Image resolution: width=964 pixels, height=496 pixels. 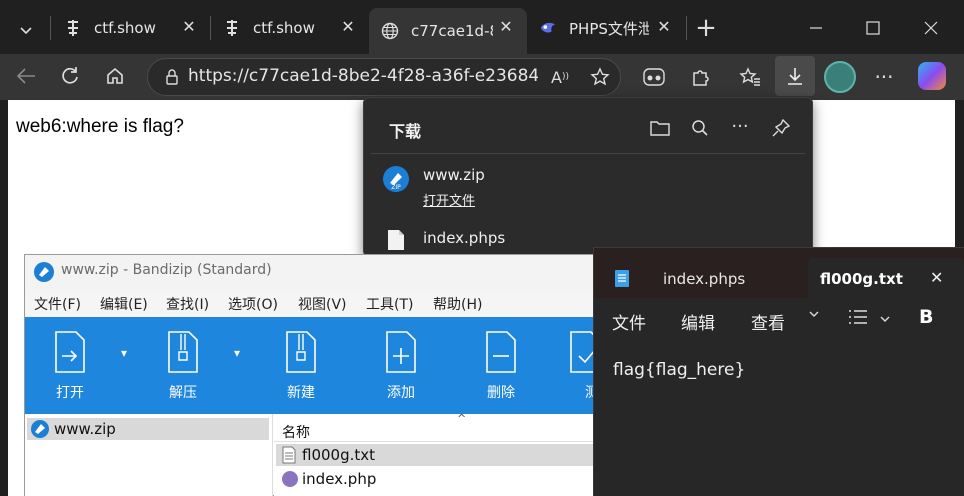 What do you see at coordinates (750, 77) in the screenshot?
I see `favorites-list-icon` at bounding box center [750, 77].